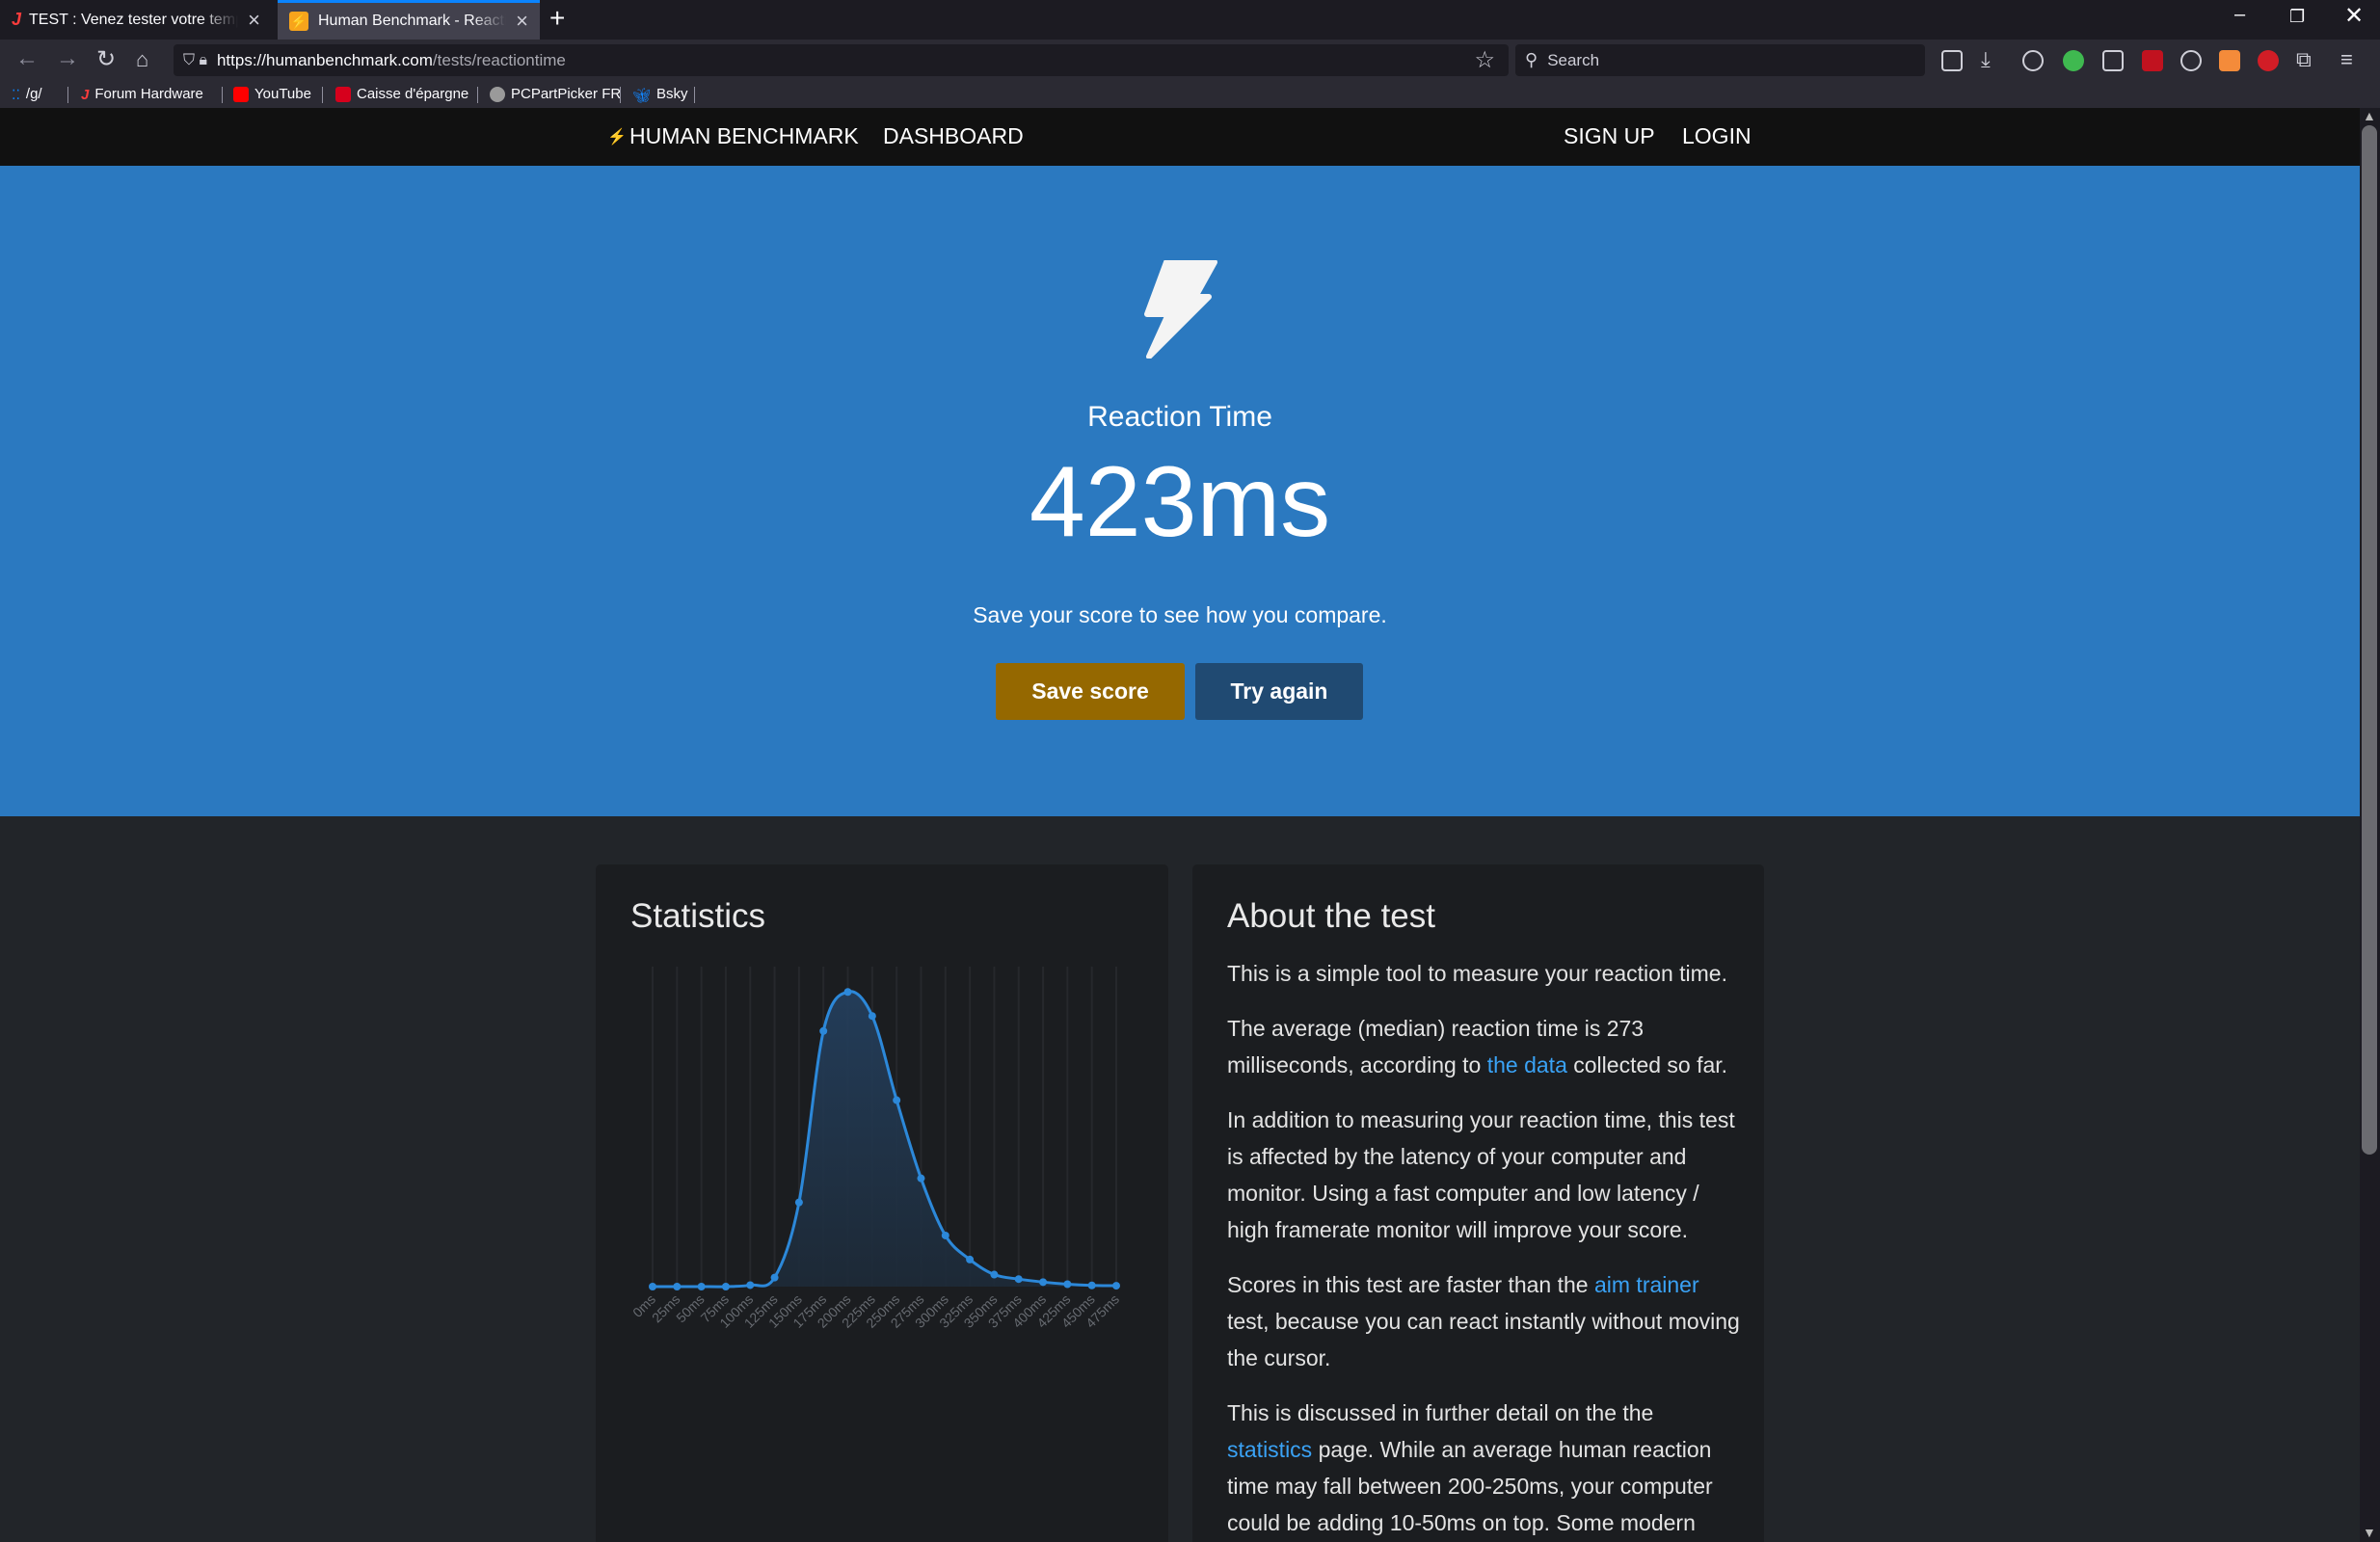  What do you see at coordinates (2229, 61) in the screenshot?
I see `extension-orange-icon` at bounding box center [2229, 61].